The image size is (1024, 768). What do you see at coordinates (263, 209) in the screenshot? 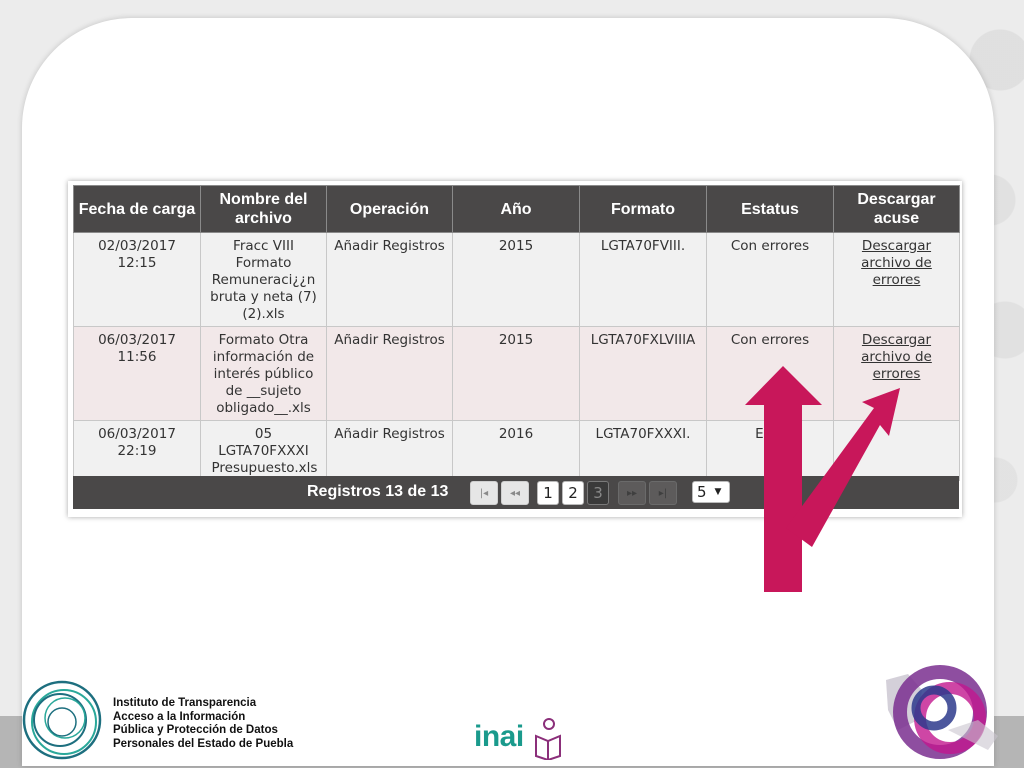
I see `column-header-archivo: Nombre del archivo` at bounding box center [263, 209].